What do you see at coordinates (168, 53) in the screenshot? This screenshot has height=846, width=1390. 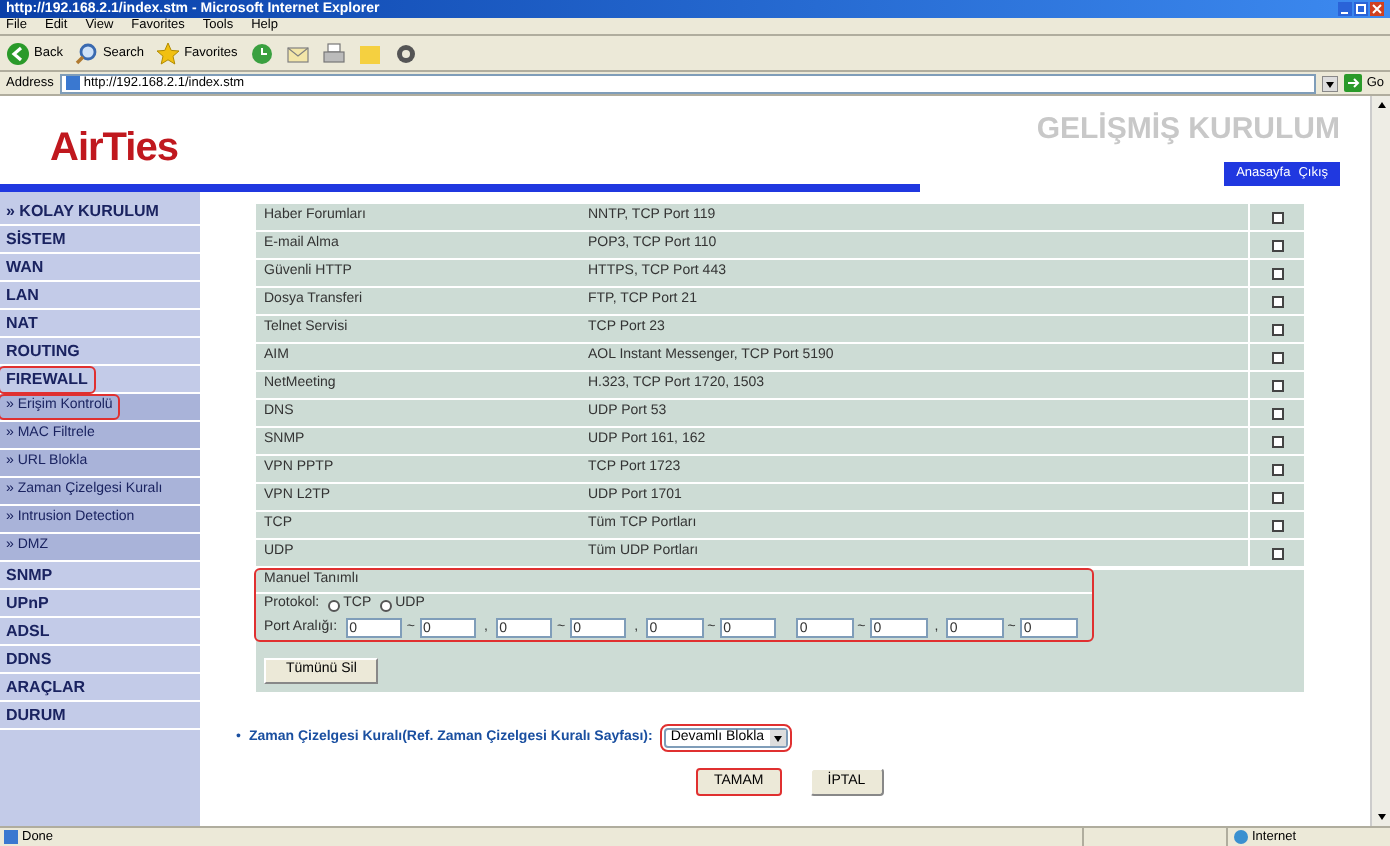 I see `star-icon` at bounding box center [168, 53].